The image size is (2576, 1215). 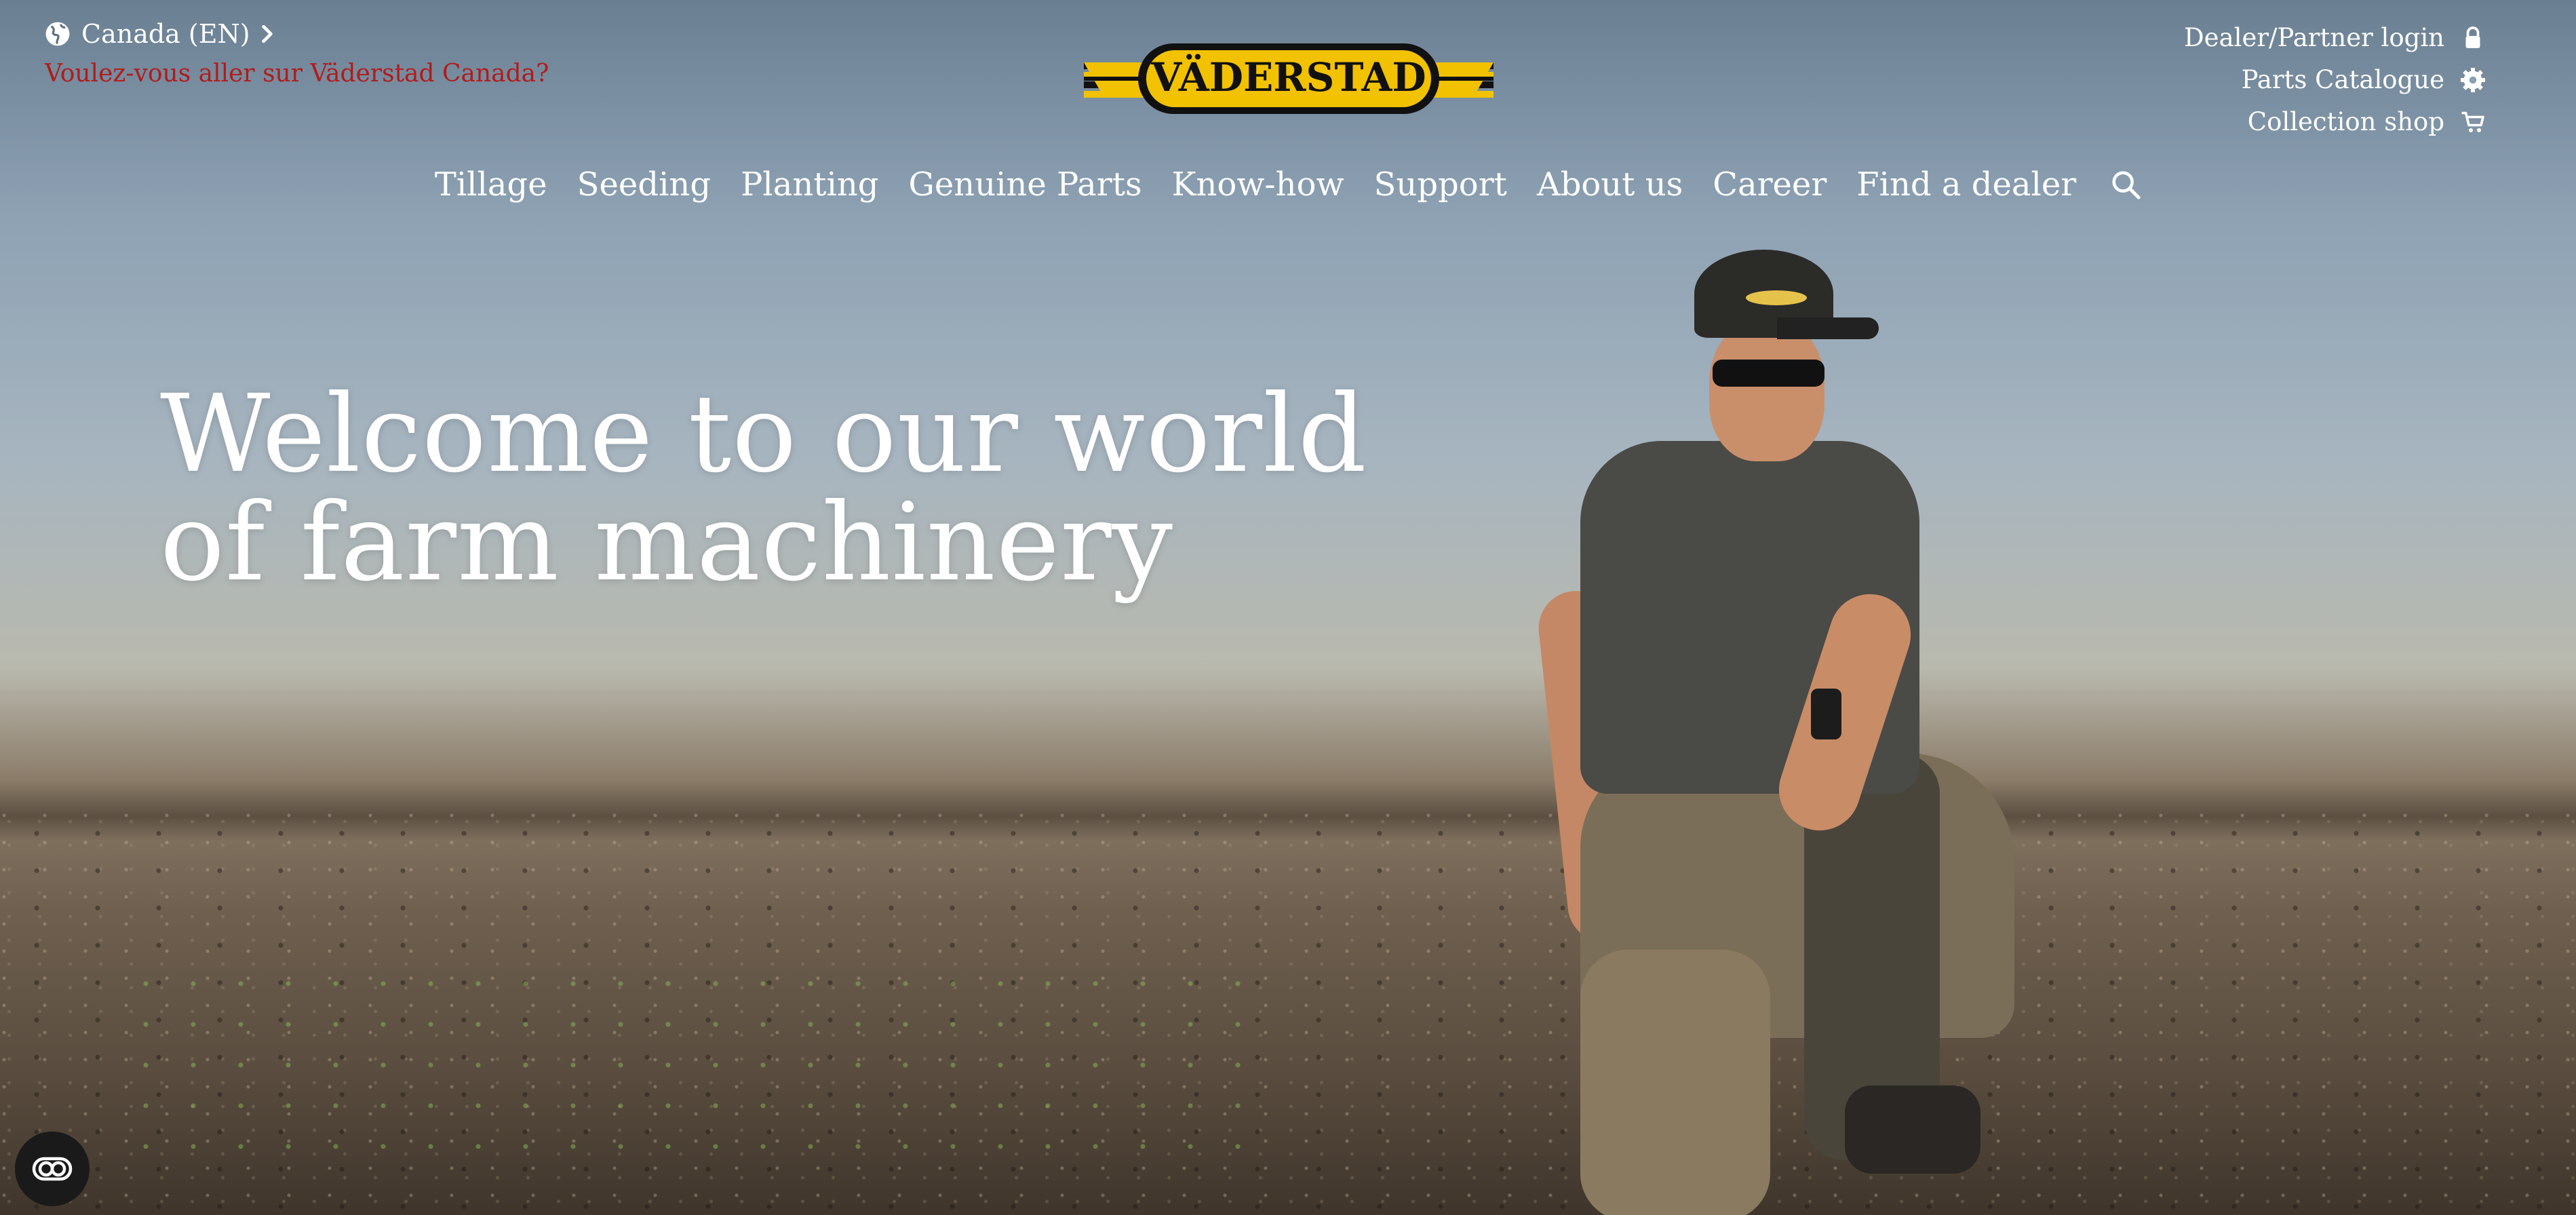 I want to click on crop-sprouts, so click(x=698, y=1065).